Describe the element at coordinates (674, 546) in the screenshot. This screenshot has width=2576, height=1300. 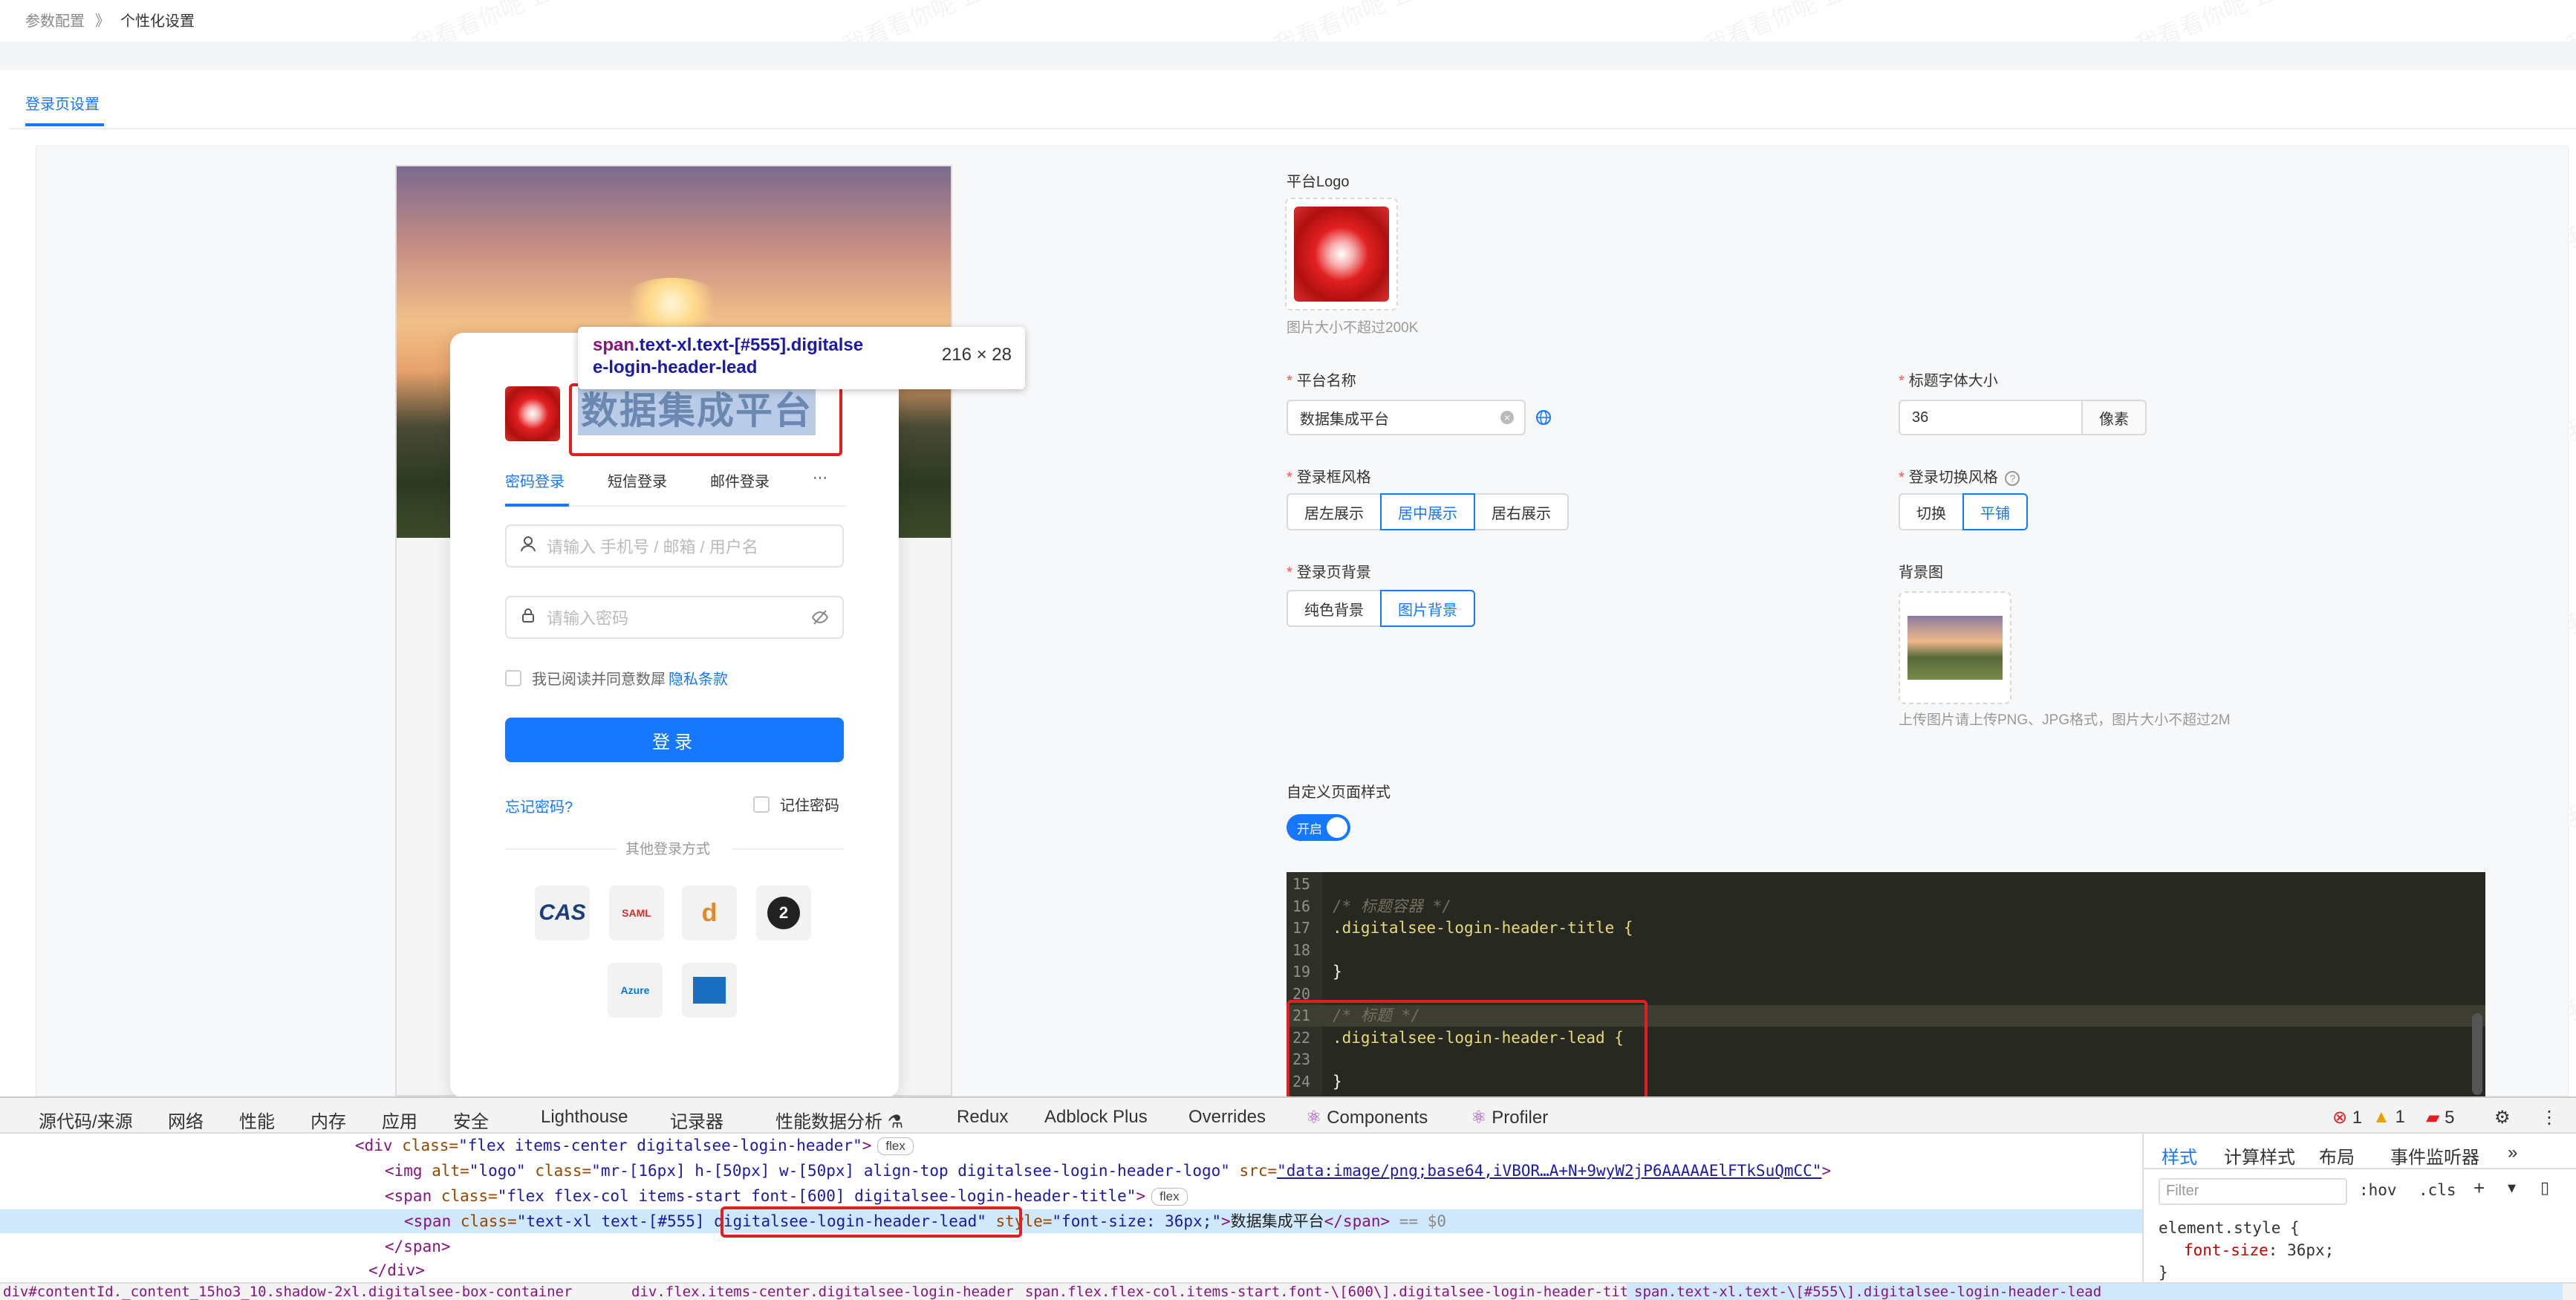
I see `username-input: 请输入 手机号 / 邮箱 / 用户名` at that location.